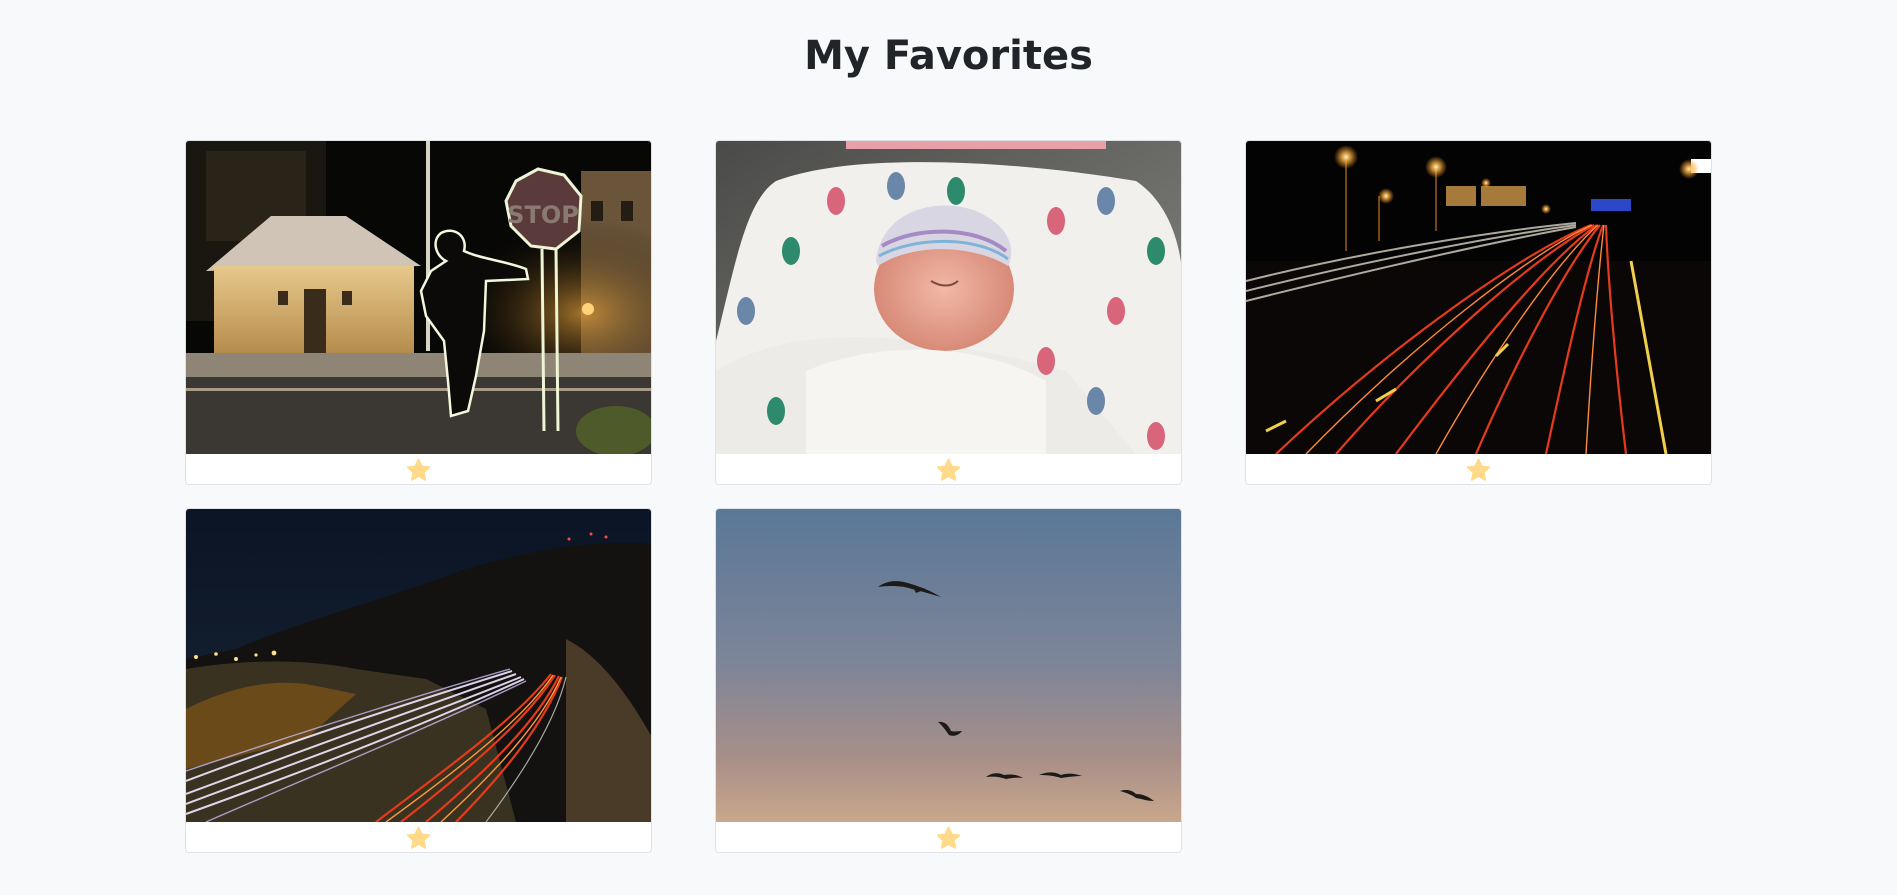 The image size is (1897, 895). What do you see at coordinates (949, 297) in the screenshot?
I see `photo-newborn-baby` at bounding box center [949, 297].